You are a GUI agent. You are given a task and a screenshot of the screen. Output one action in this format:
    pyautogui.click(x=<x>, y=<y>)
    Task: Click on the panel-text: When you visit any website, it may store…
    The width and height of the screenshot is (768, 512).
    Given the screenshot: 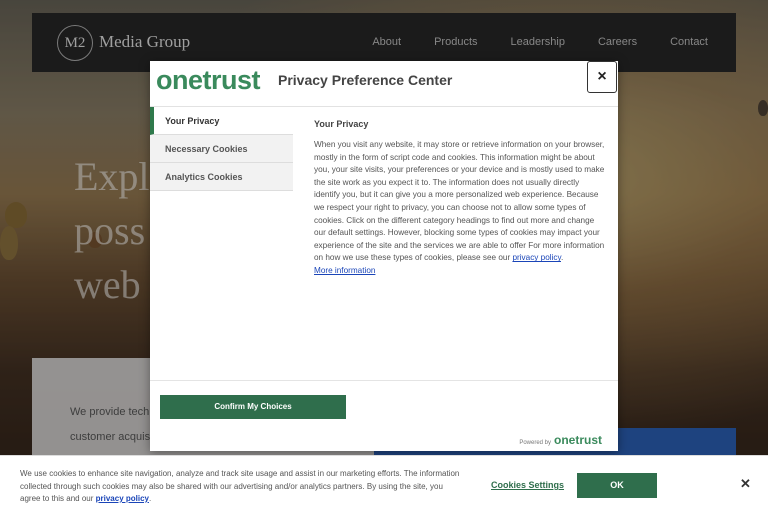 What is the action you would take?
    pyautogui.click(x=459, y=201)
    